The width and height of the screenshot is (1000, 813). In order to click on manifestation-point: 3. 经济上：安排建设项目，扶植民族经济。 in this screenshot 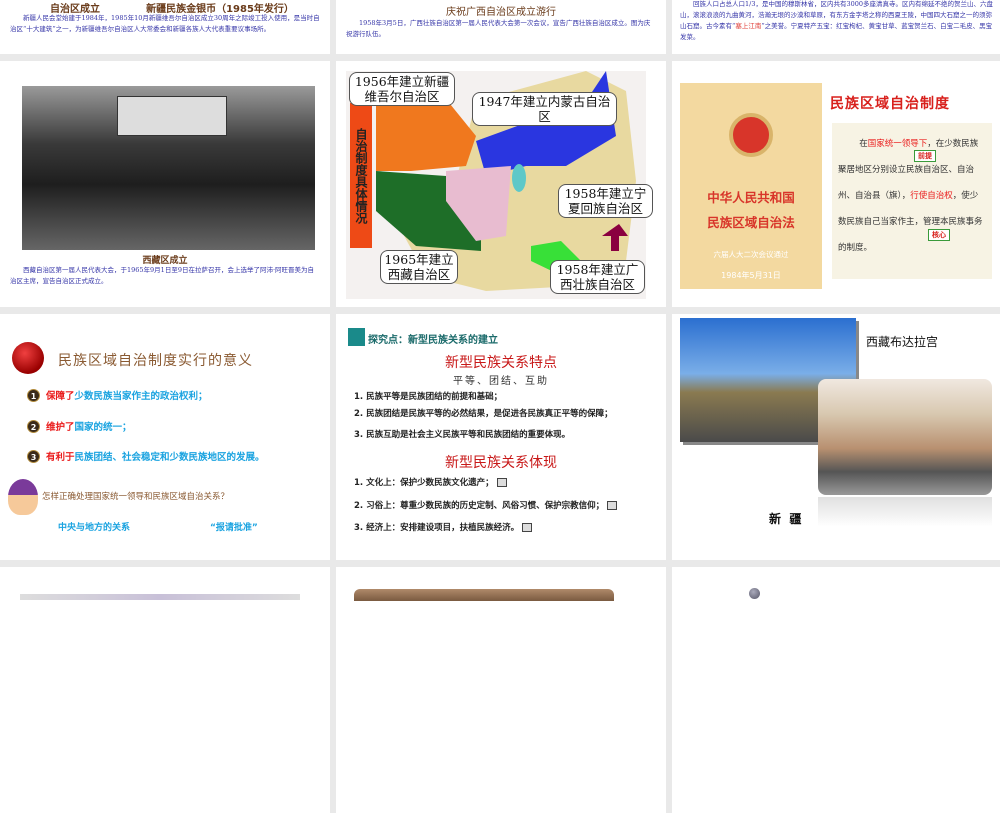, I will do `click(443, 527)`.